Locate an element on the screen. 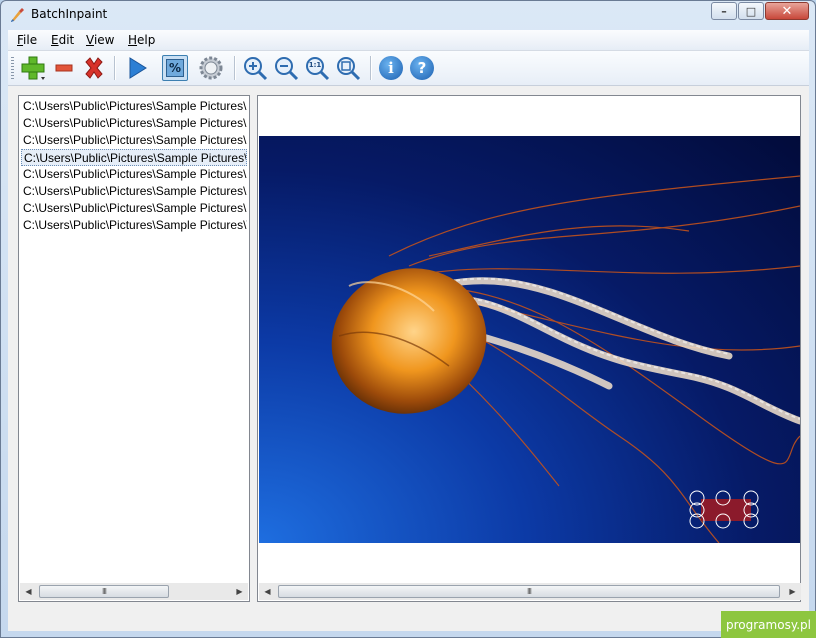  title-bar: BatchInpaint – □ ✕ is located at coordinates (408, 15).